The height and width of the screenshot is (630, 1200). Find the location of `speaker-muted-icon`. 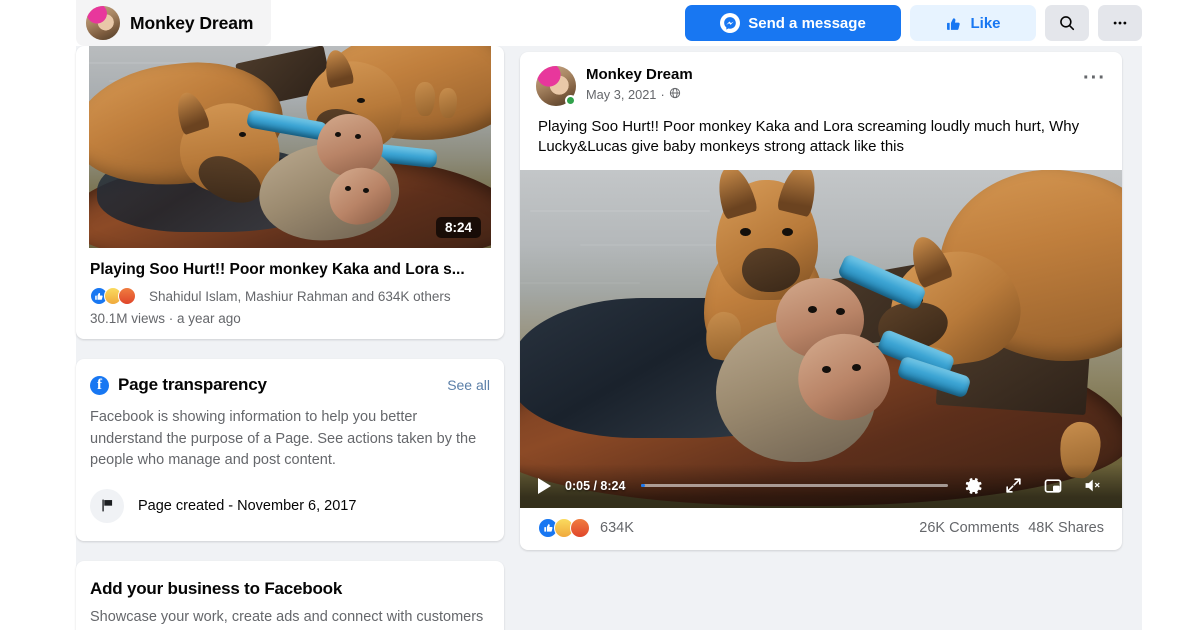

speaker-muted-icon is located at coordinates (1093, 485).